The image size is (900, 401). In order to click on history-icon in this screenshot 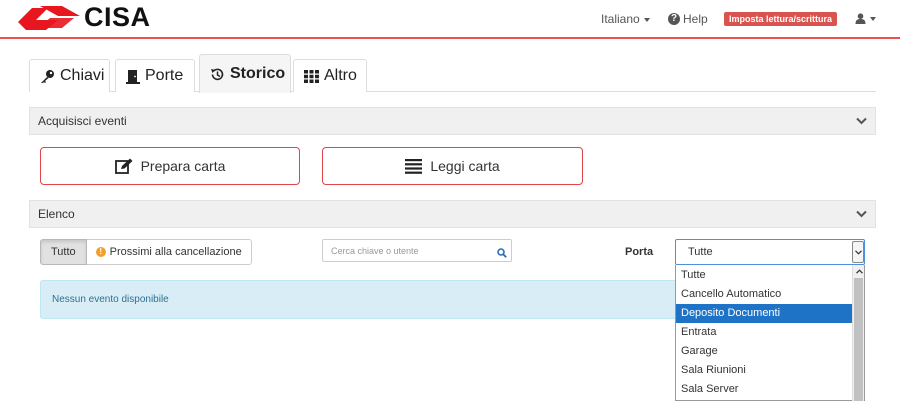, I will do `click(217, 74)`.